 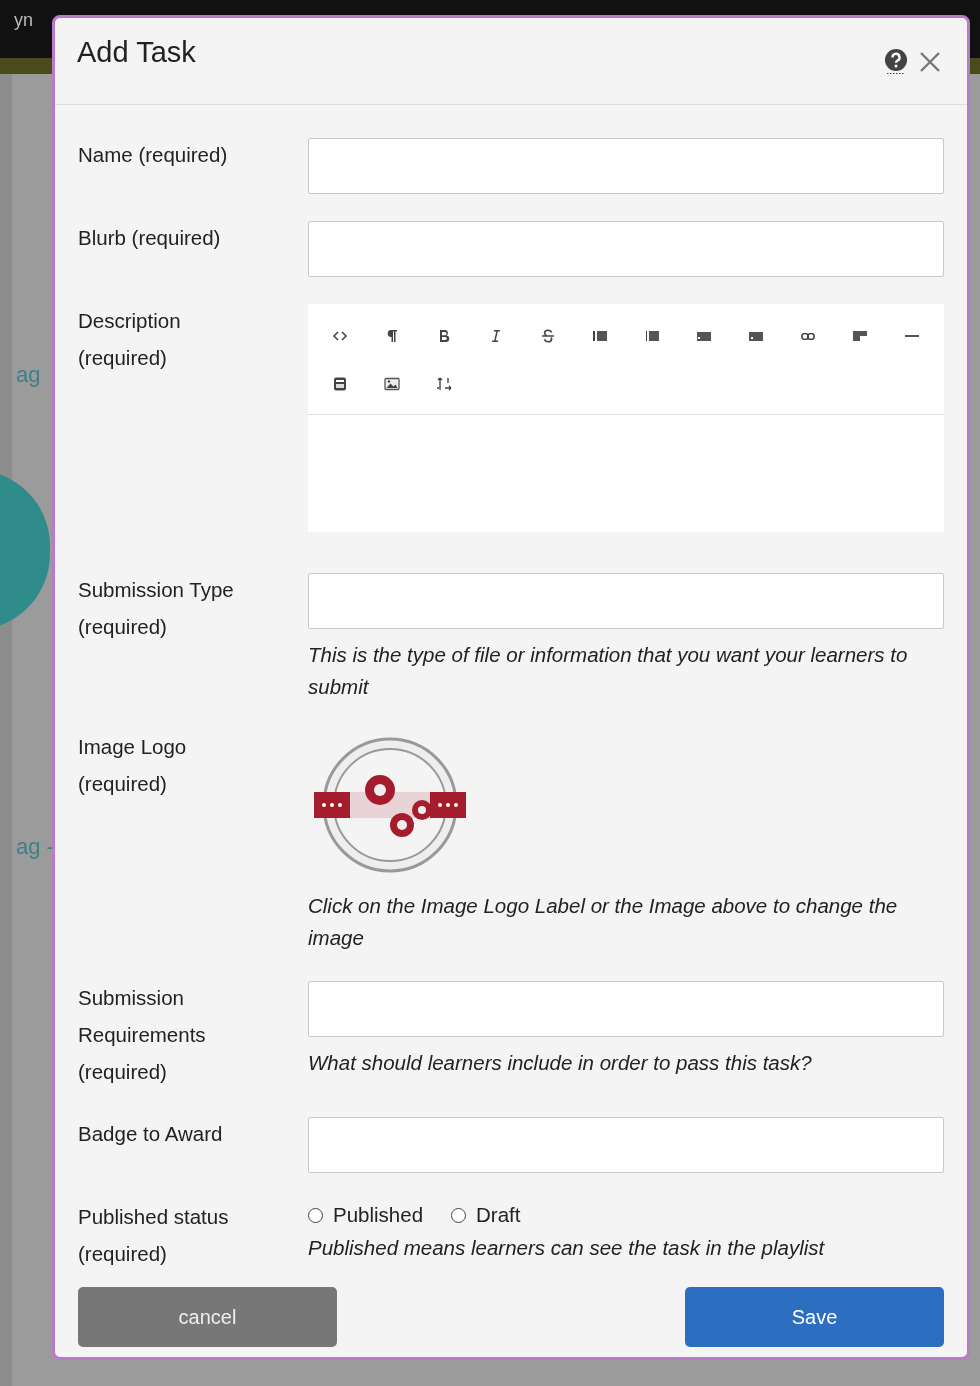 I want to click on help-text: This is the type of file or information that you want your learners to submit, so click(x=608, y=671).